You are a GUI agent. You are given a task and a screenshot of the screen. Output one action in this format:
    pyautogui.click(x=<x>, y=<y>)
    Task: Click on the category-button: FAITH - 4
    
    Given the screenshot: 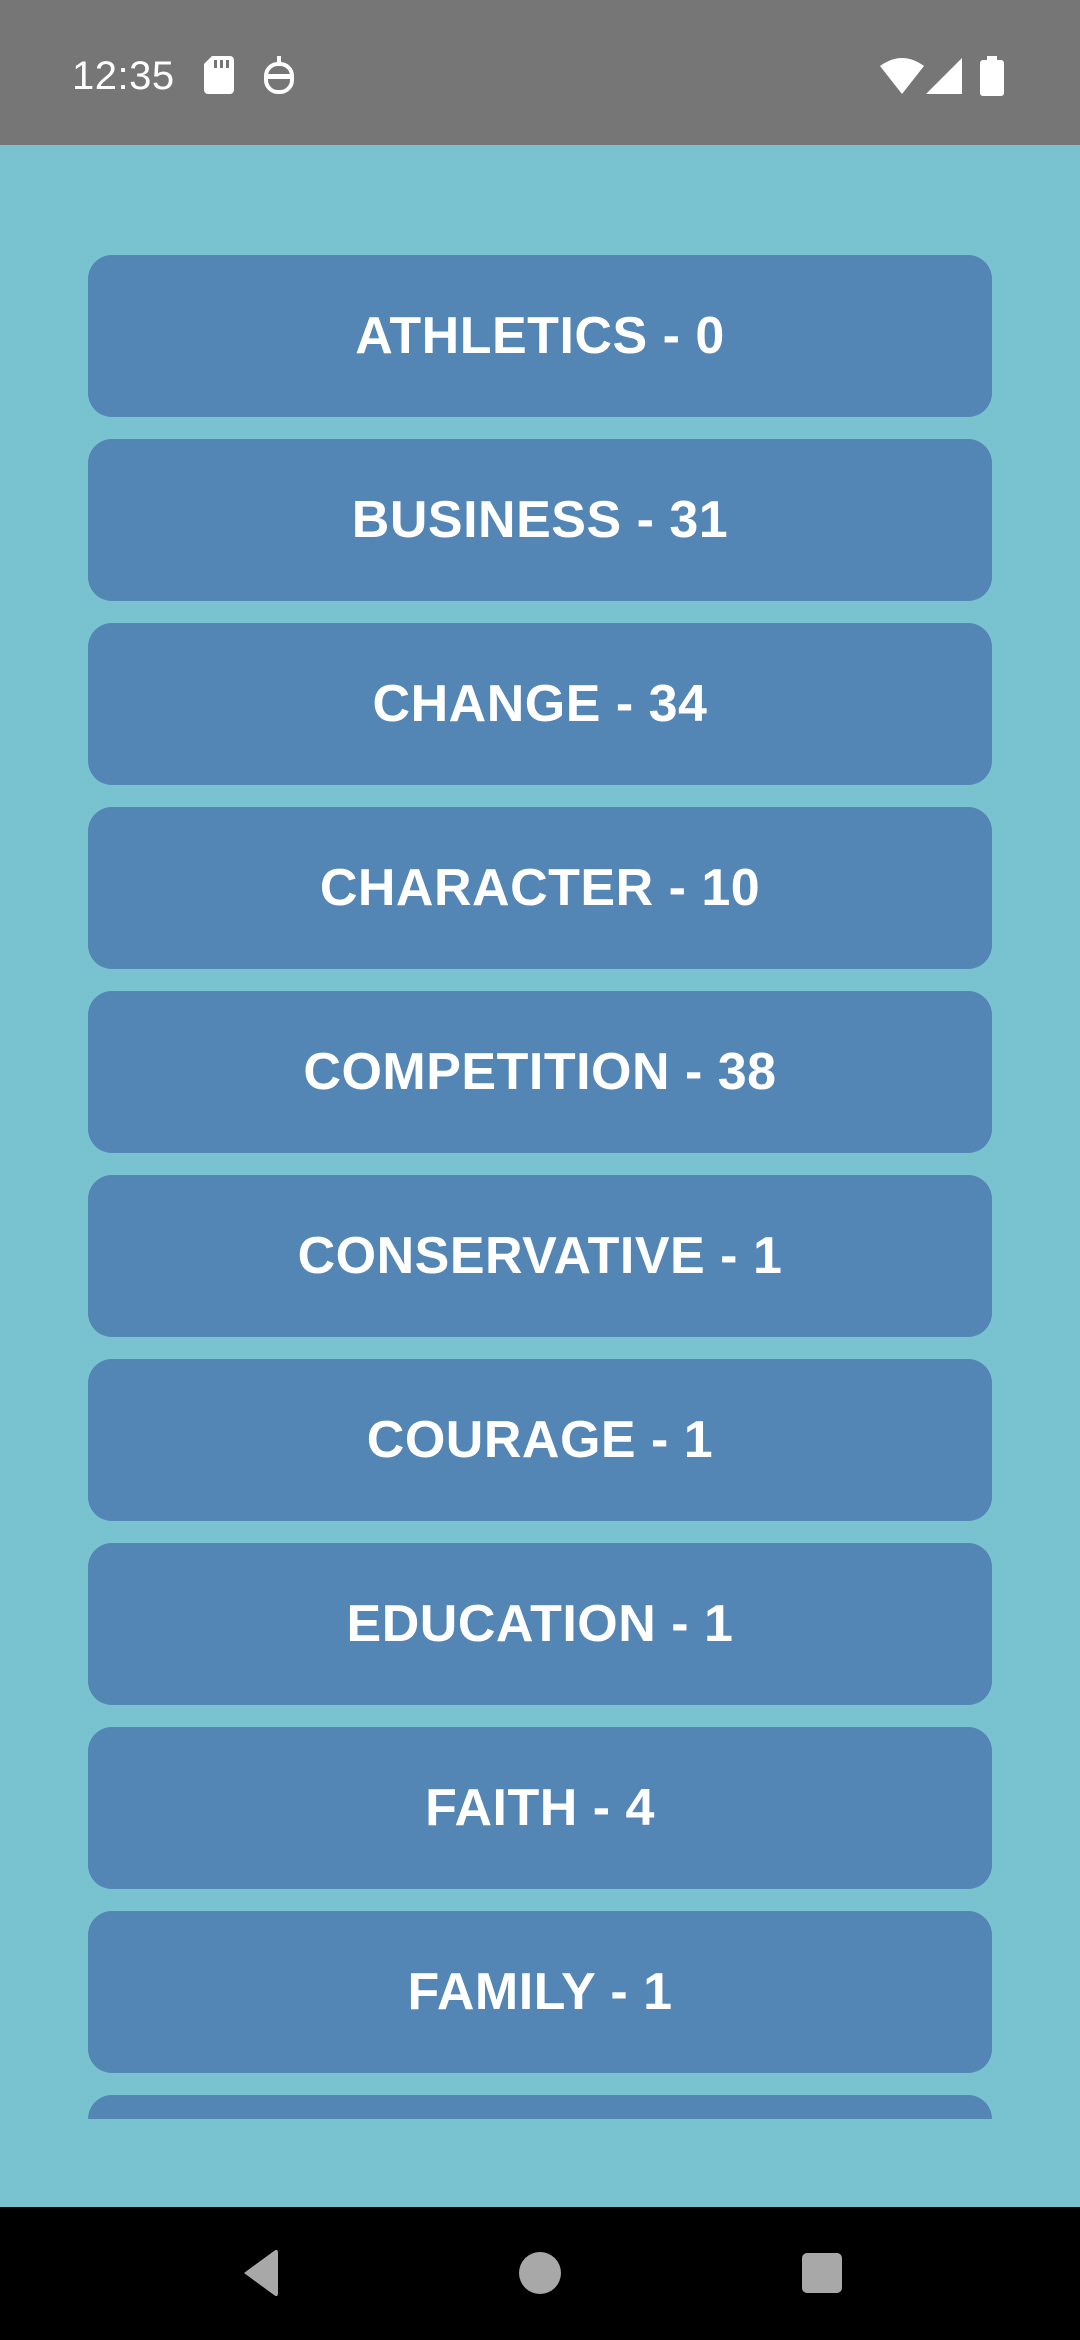 What is the action you would take?
    pyautogui.click(x=540, y=1808)
    